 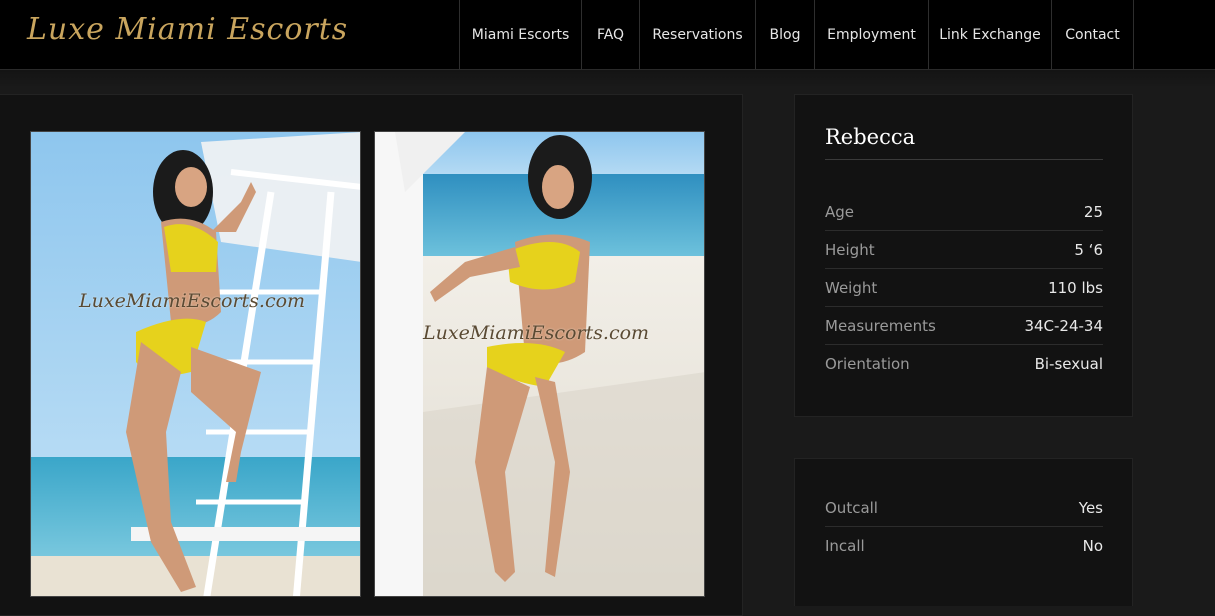 I want to click on nav-faq: FAQ, so click(x=611, y=34).